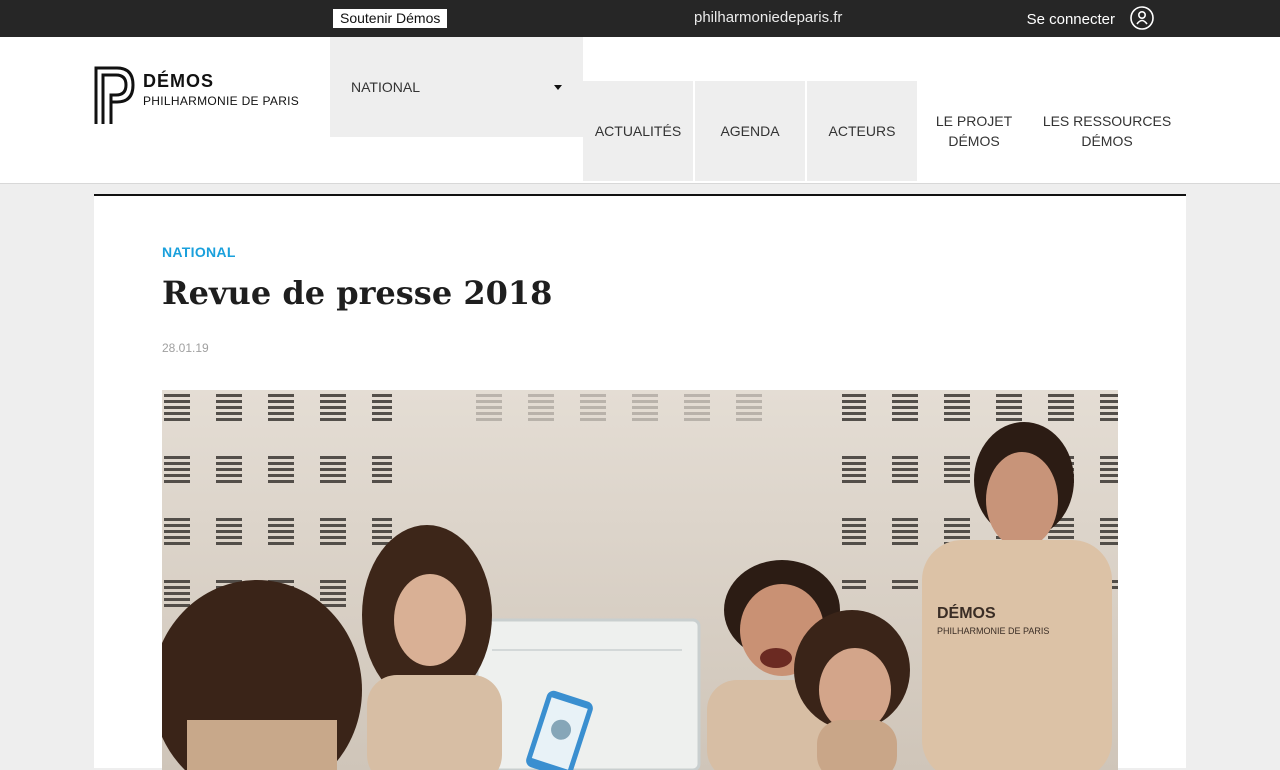 Image resolution: width=1280 pixels, height=770 pixels. I want to click on login-label: Se connecter, so click(1070, 19).